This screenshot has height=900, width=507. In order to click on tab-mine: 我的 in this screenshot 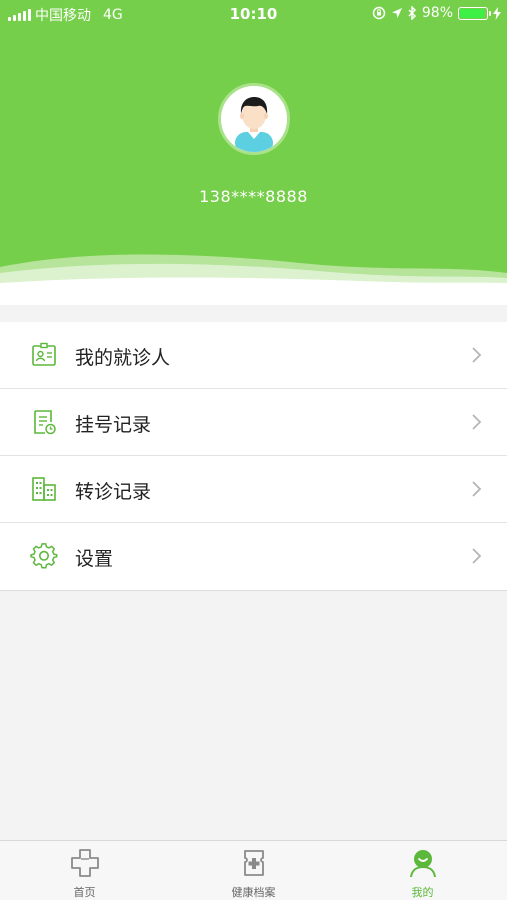, I will do `click(422, 870)`.